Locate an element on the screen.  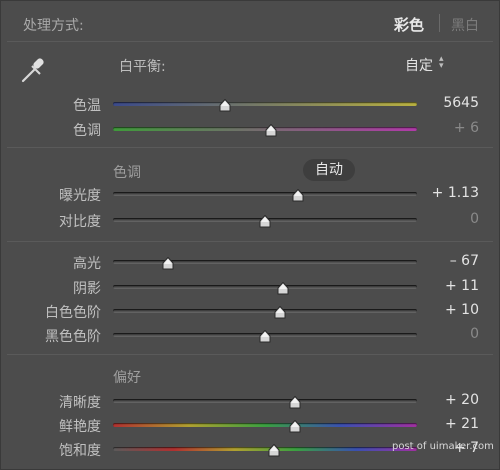
slider-value: + 6 is located at coordinates (466, 128).